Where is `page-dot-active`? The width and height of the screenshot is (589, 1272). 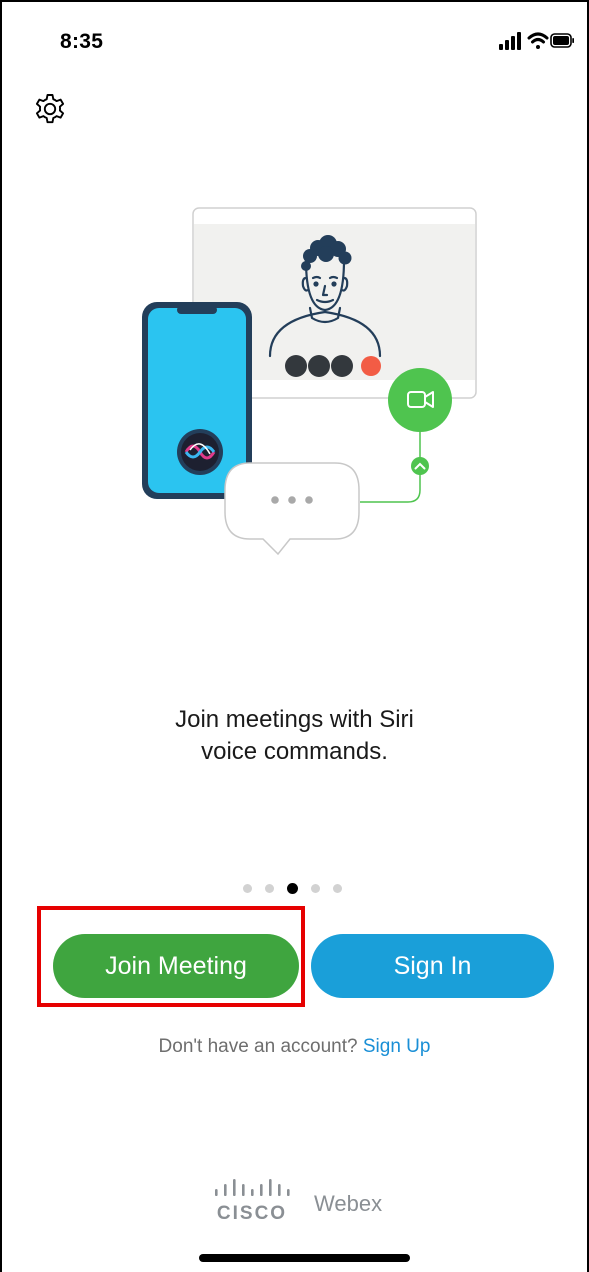
page-dot-active is located at coordinates (292, 889).